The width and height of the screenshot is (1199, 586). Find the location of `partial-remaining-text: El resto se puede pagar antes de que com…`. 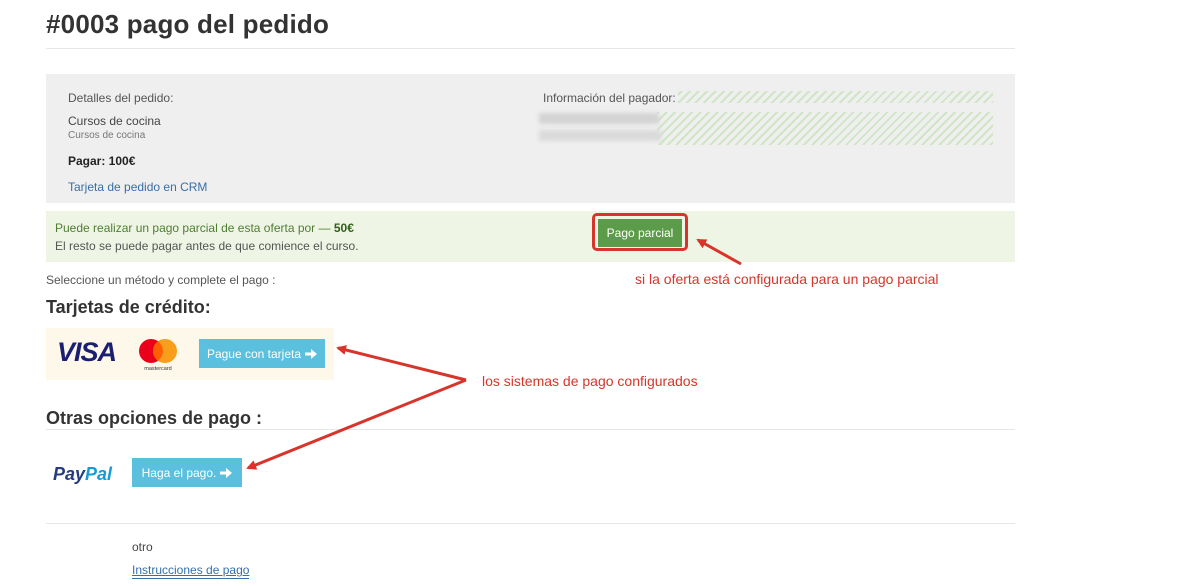

partial-remaining-text: El resto se puede pagar antes de que com… is located at coordinates (207, 246).